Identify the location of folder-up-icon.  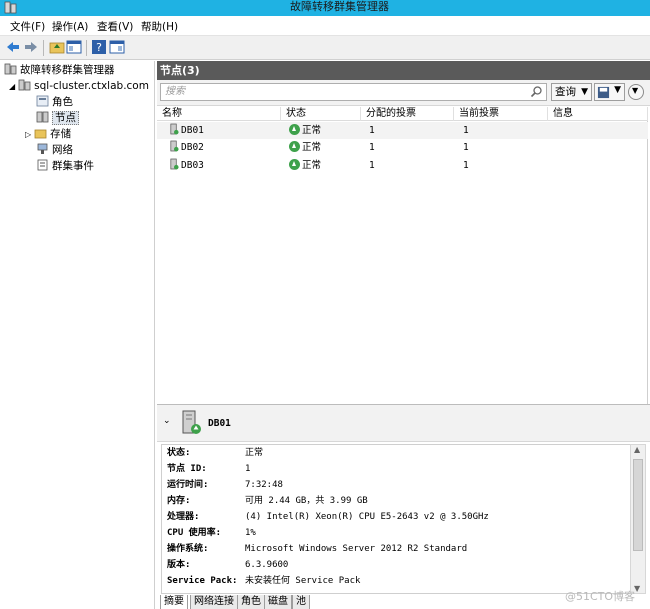
(57, 47).